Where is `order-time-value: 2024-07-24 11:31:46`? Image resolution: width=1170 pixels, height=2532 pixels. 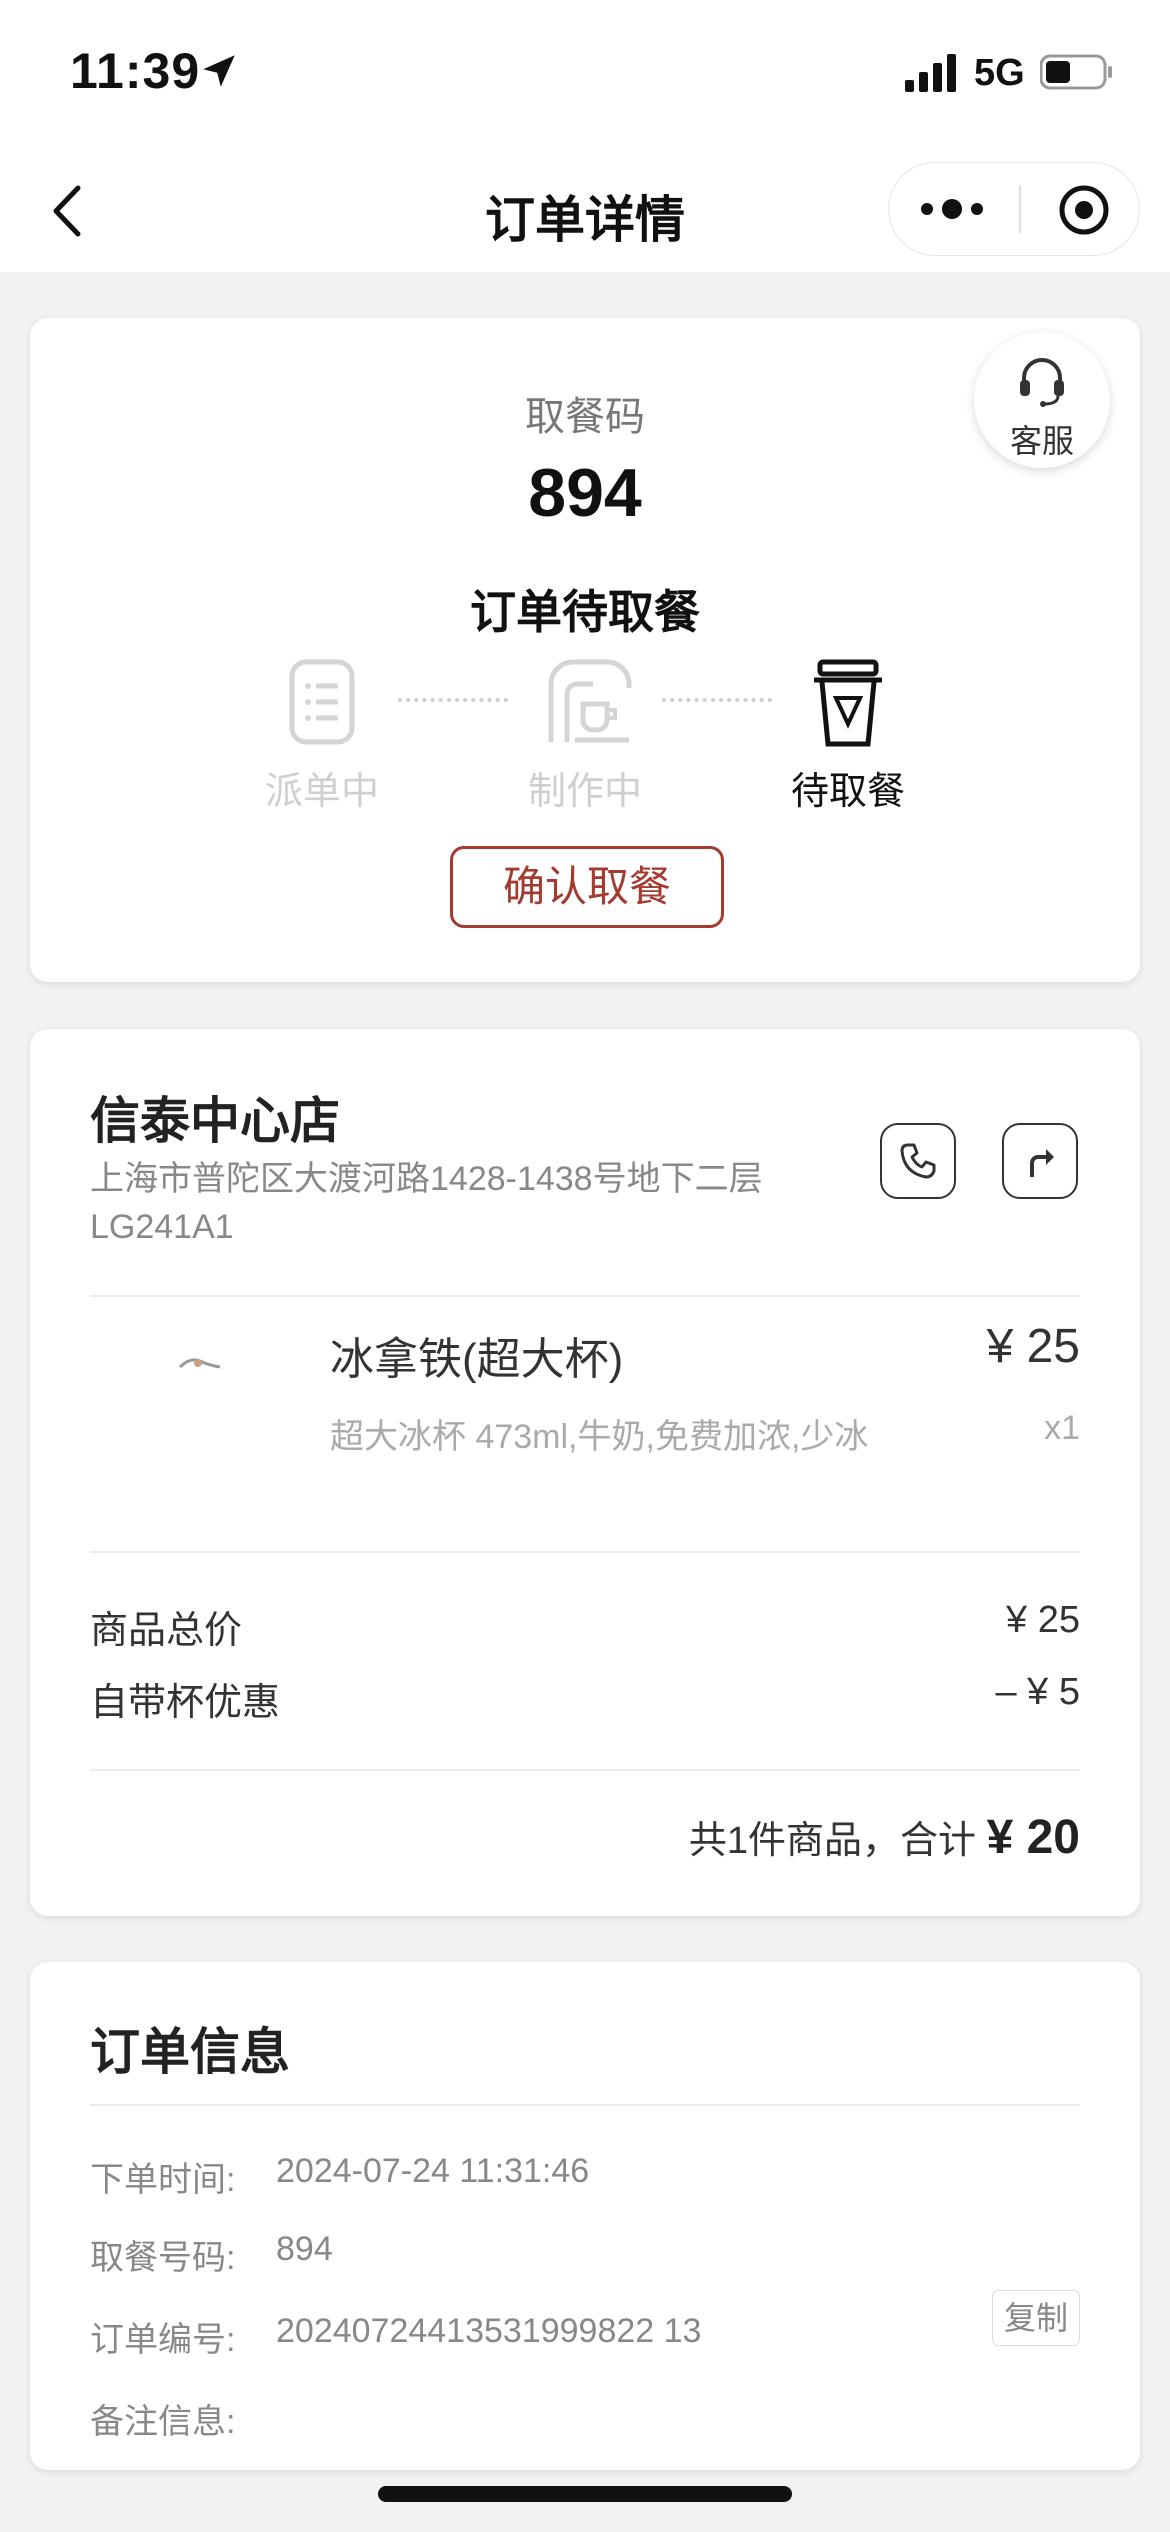 order-time-value: 2024-07-24 11:31:46 is located at coordinates (433, 2171).